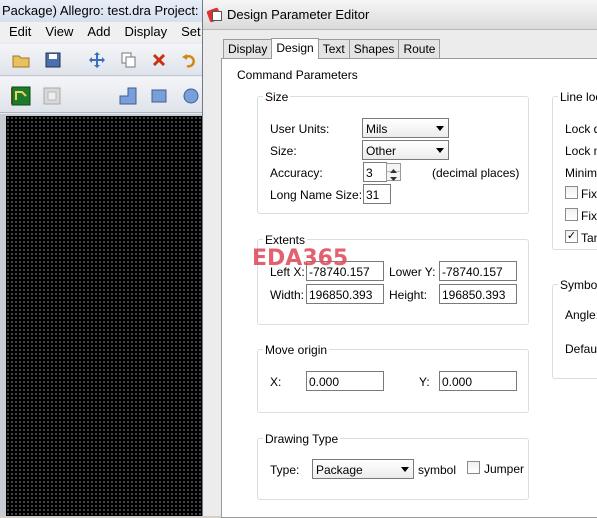 The image size is (597, 518). I want to click on command-parameters-label: Command Parameters, so click(297, 75).